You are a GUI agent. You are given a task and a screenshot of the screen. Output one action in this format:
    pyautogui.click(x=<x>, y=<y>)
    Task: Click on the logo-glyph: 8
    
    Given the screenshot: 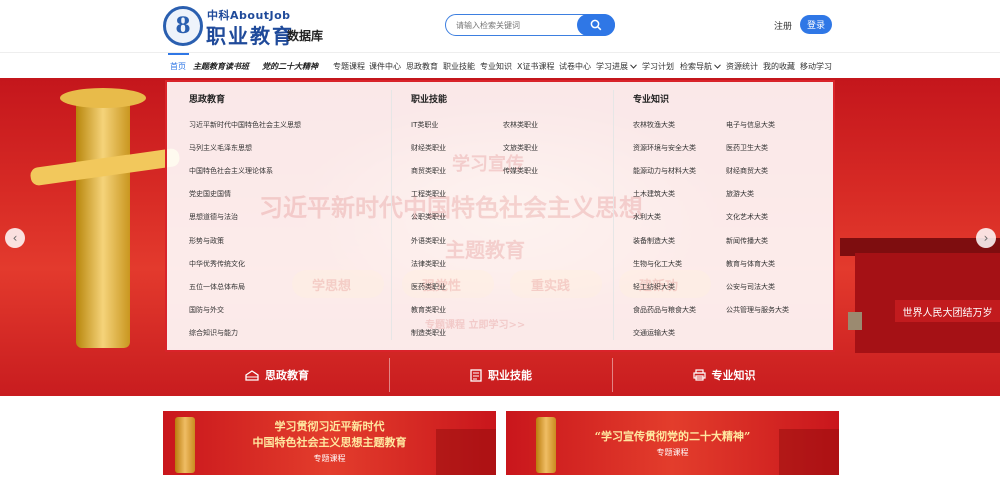 What is the action you would take?
    pyautogui.click(x=183, y=26)
    